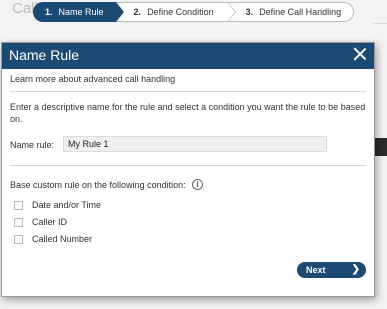  What do you see at coordinates (360, 54) in the screenshot?
I see `close-icon` at bounding box center [360, 54].